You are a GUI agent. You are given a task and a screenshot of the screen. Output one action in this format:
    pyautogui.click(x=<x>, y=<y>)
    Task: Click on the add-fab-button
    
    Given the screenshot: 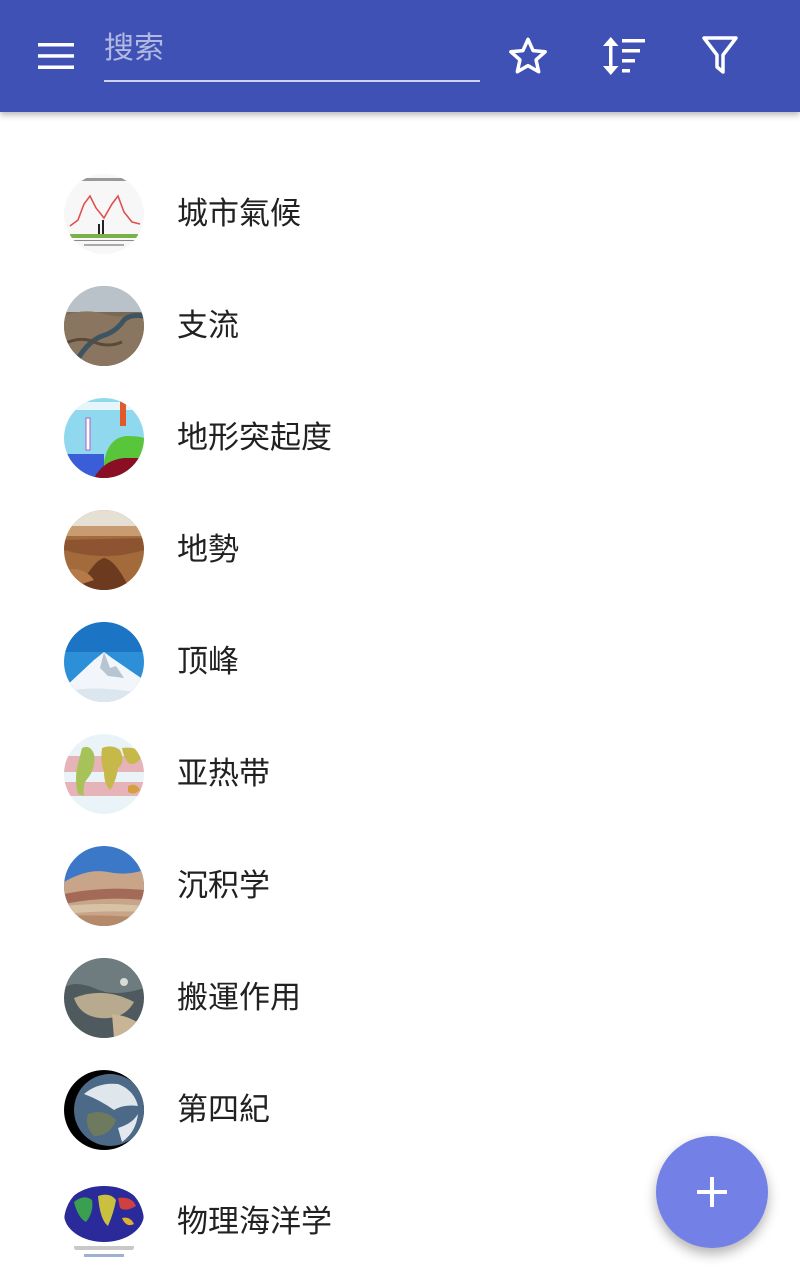 What is the action you would take?
    pyautogui.click(x=712, y=1192)
    